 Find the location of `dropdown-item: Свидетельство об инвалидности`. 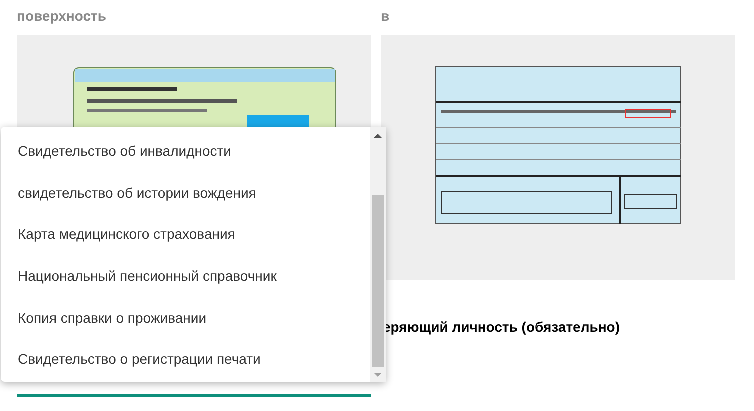

dropdown-item: Свидетельство об инвалидности is located at coordinates (185, 152).